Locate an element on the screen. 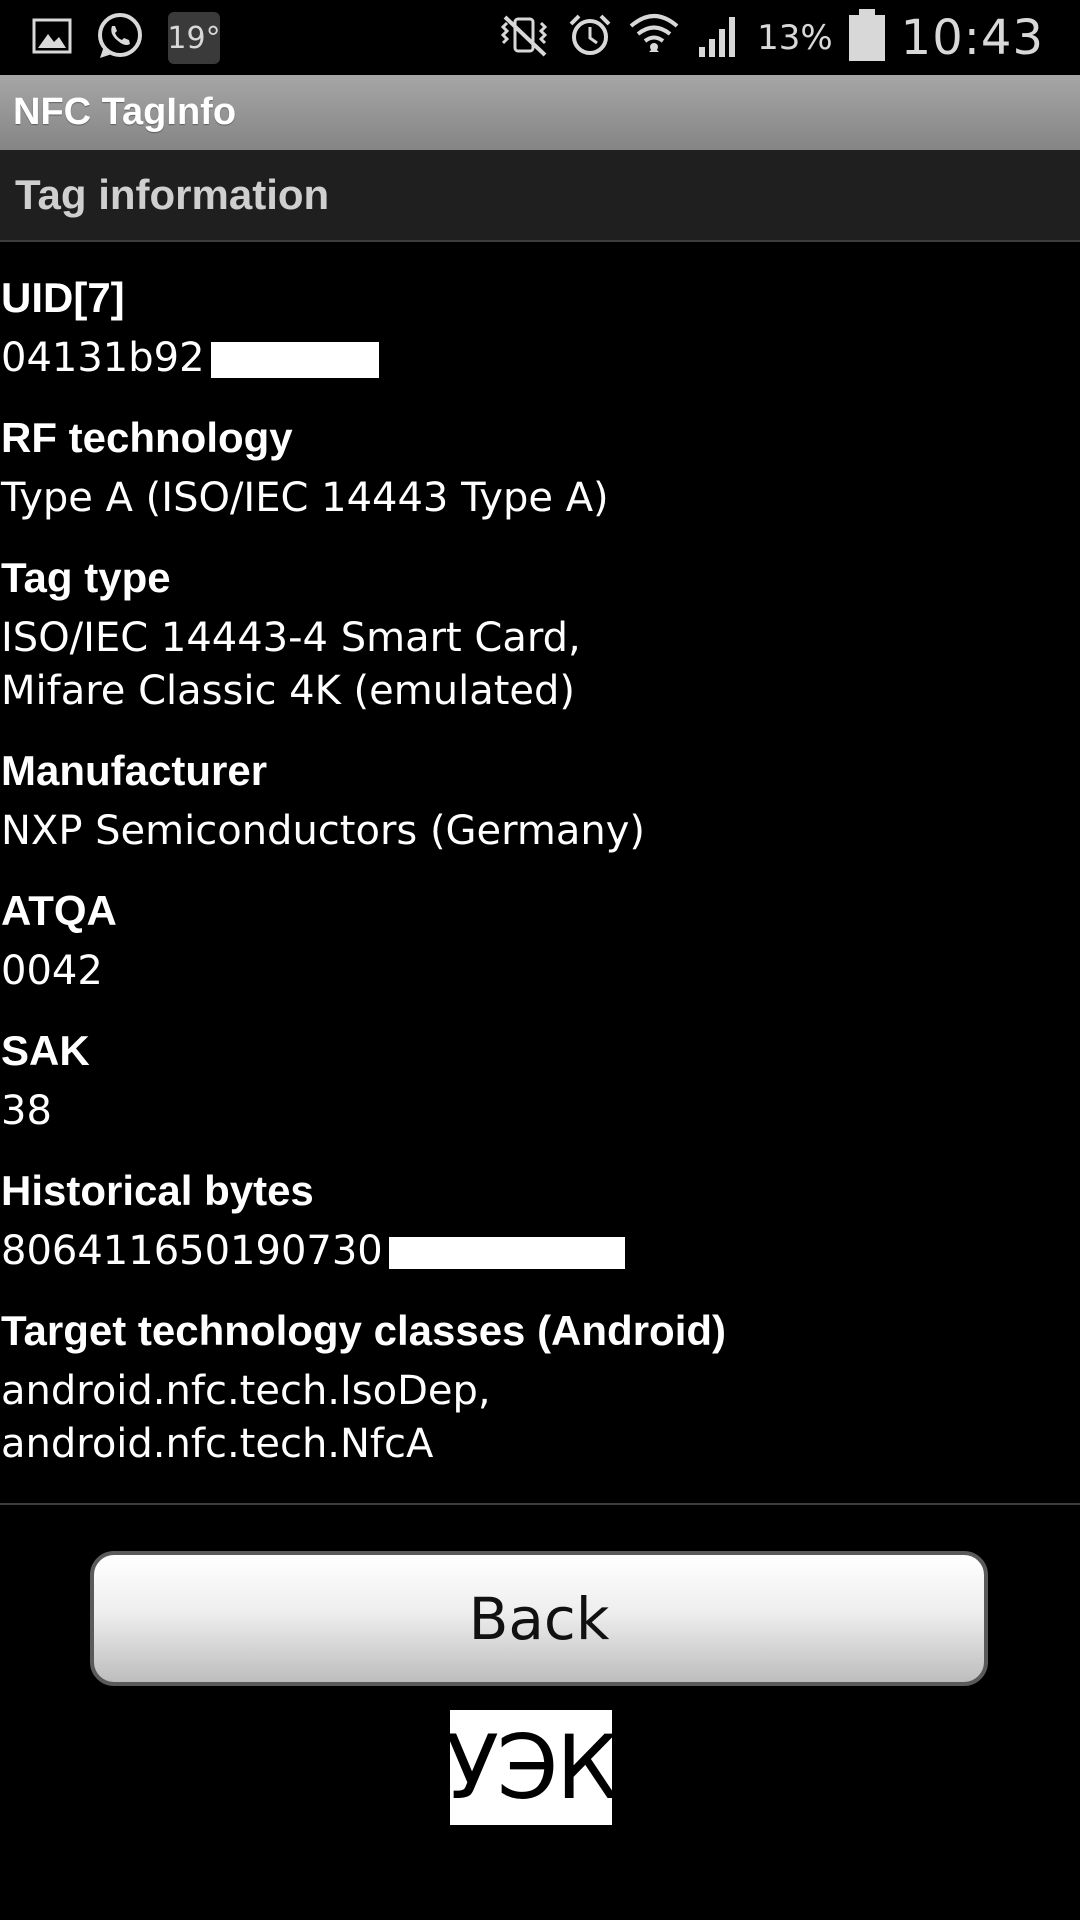 Image resolution: width=1080 pixels, height=1920 pixels. back-button-label: Back is located at coordinates (539, 1618).